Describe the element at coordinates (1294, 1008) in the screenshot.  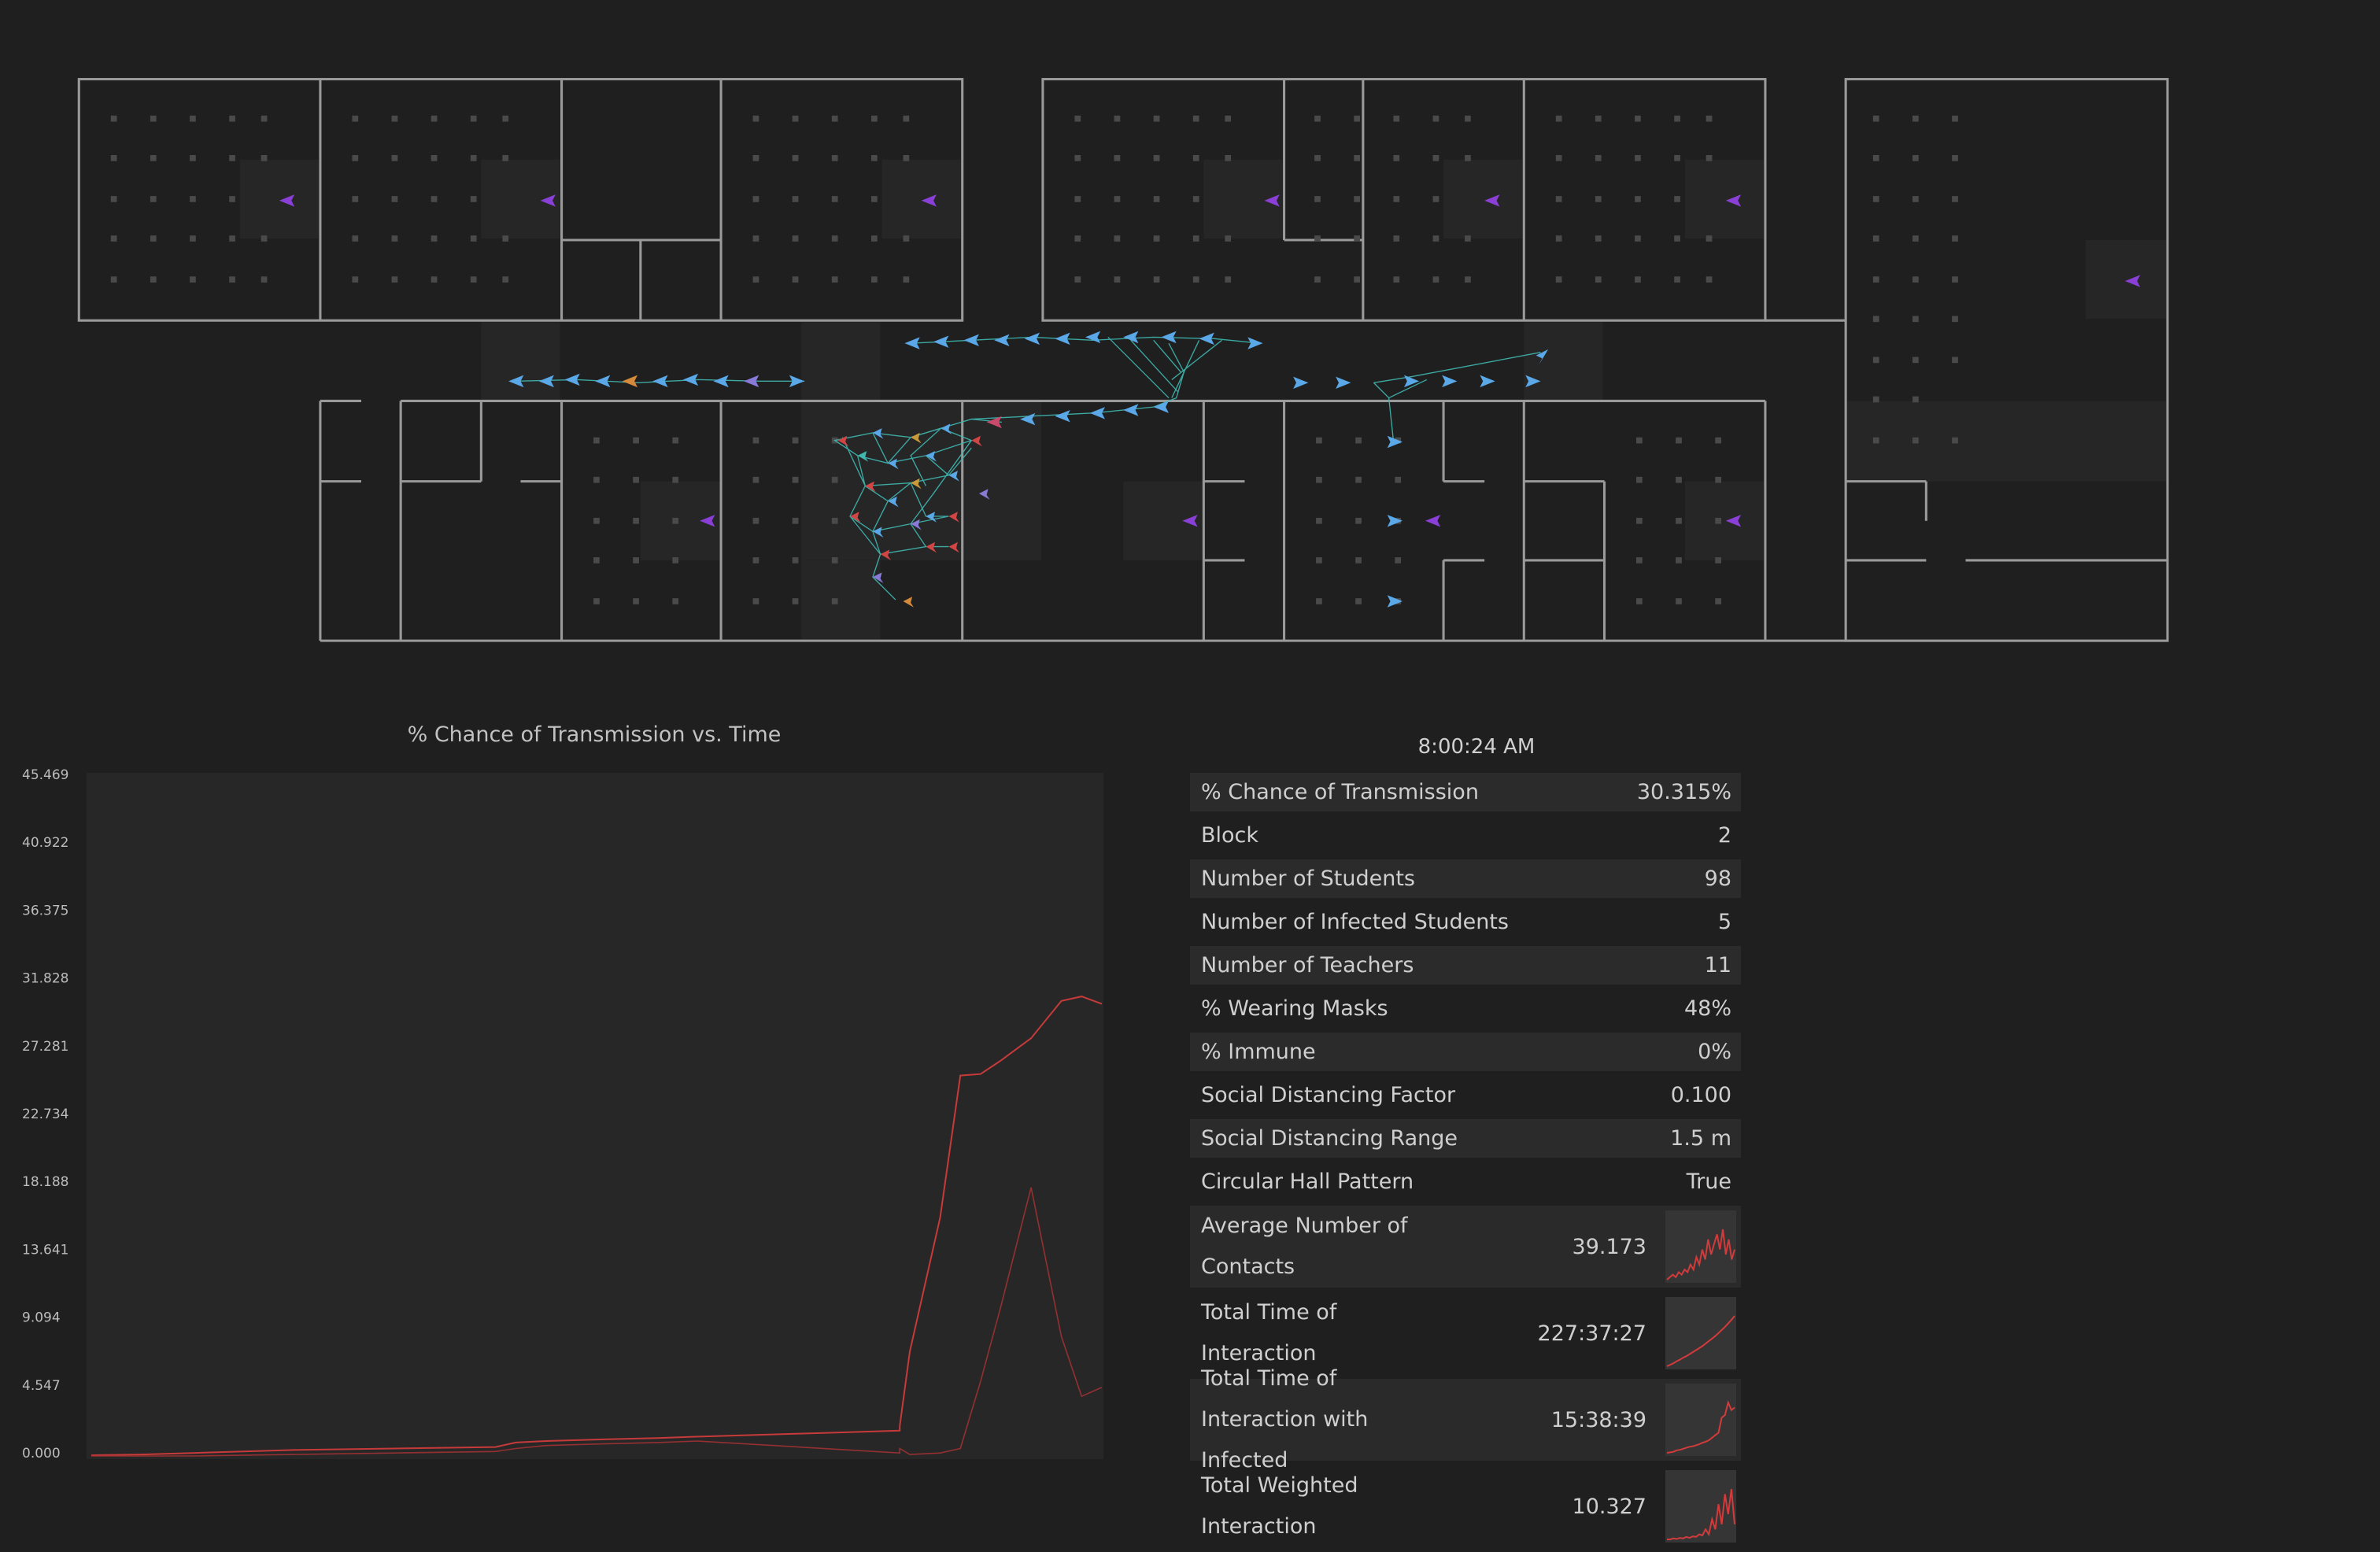
I see `stat-label: % Wearing Masks` at that location.